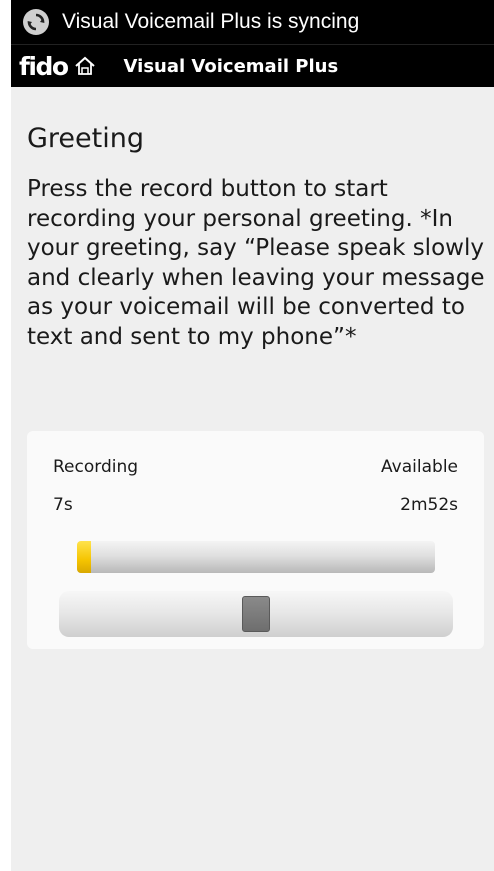  What do you see at coordinates (85, 66) in the screenshot?
I see `home-icon` at bounding box center [85, 66].